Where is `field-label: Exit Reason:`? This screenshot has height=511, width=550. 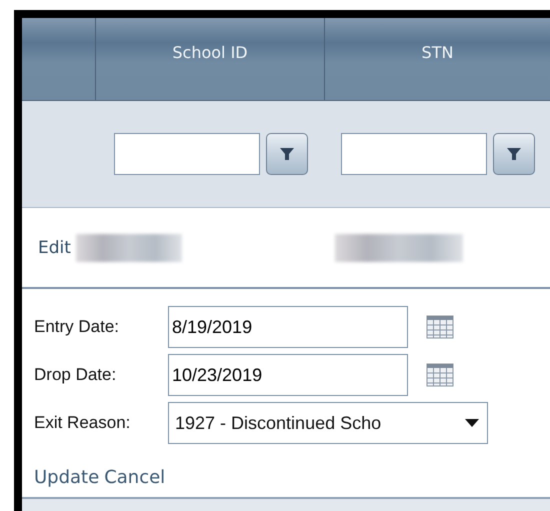 field-label: Exit Reason: is located at coordinates (83, 423).